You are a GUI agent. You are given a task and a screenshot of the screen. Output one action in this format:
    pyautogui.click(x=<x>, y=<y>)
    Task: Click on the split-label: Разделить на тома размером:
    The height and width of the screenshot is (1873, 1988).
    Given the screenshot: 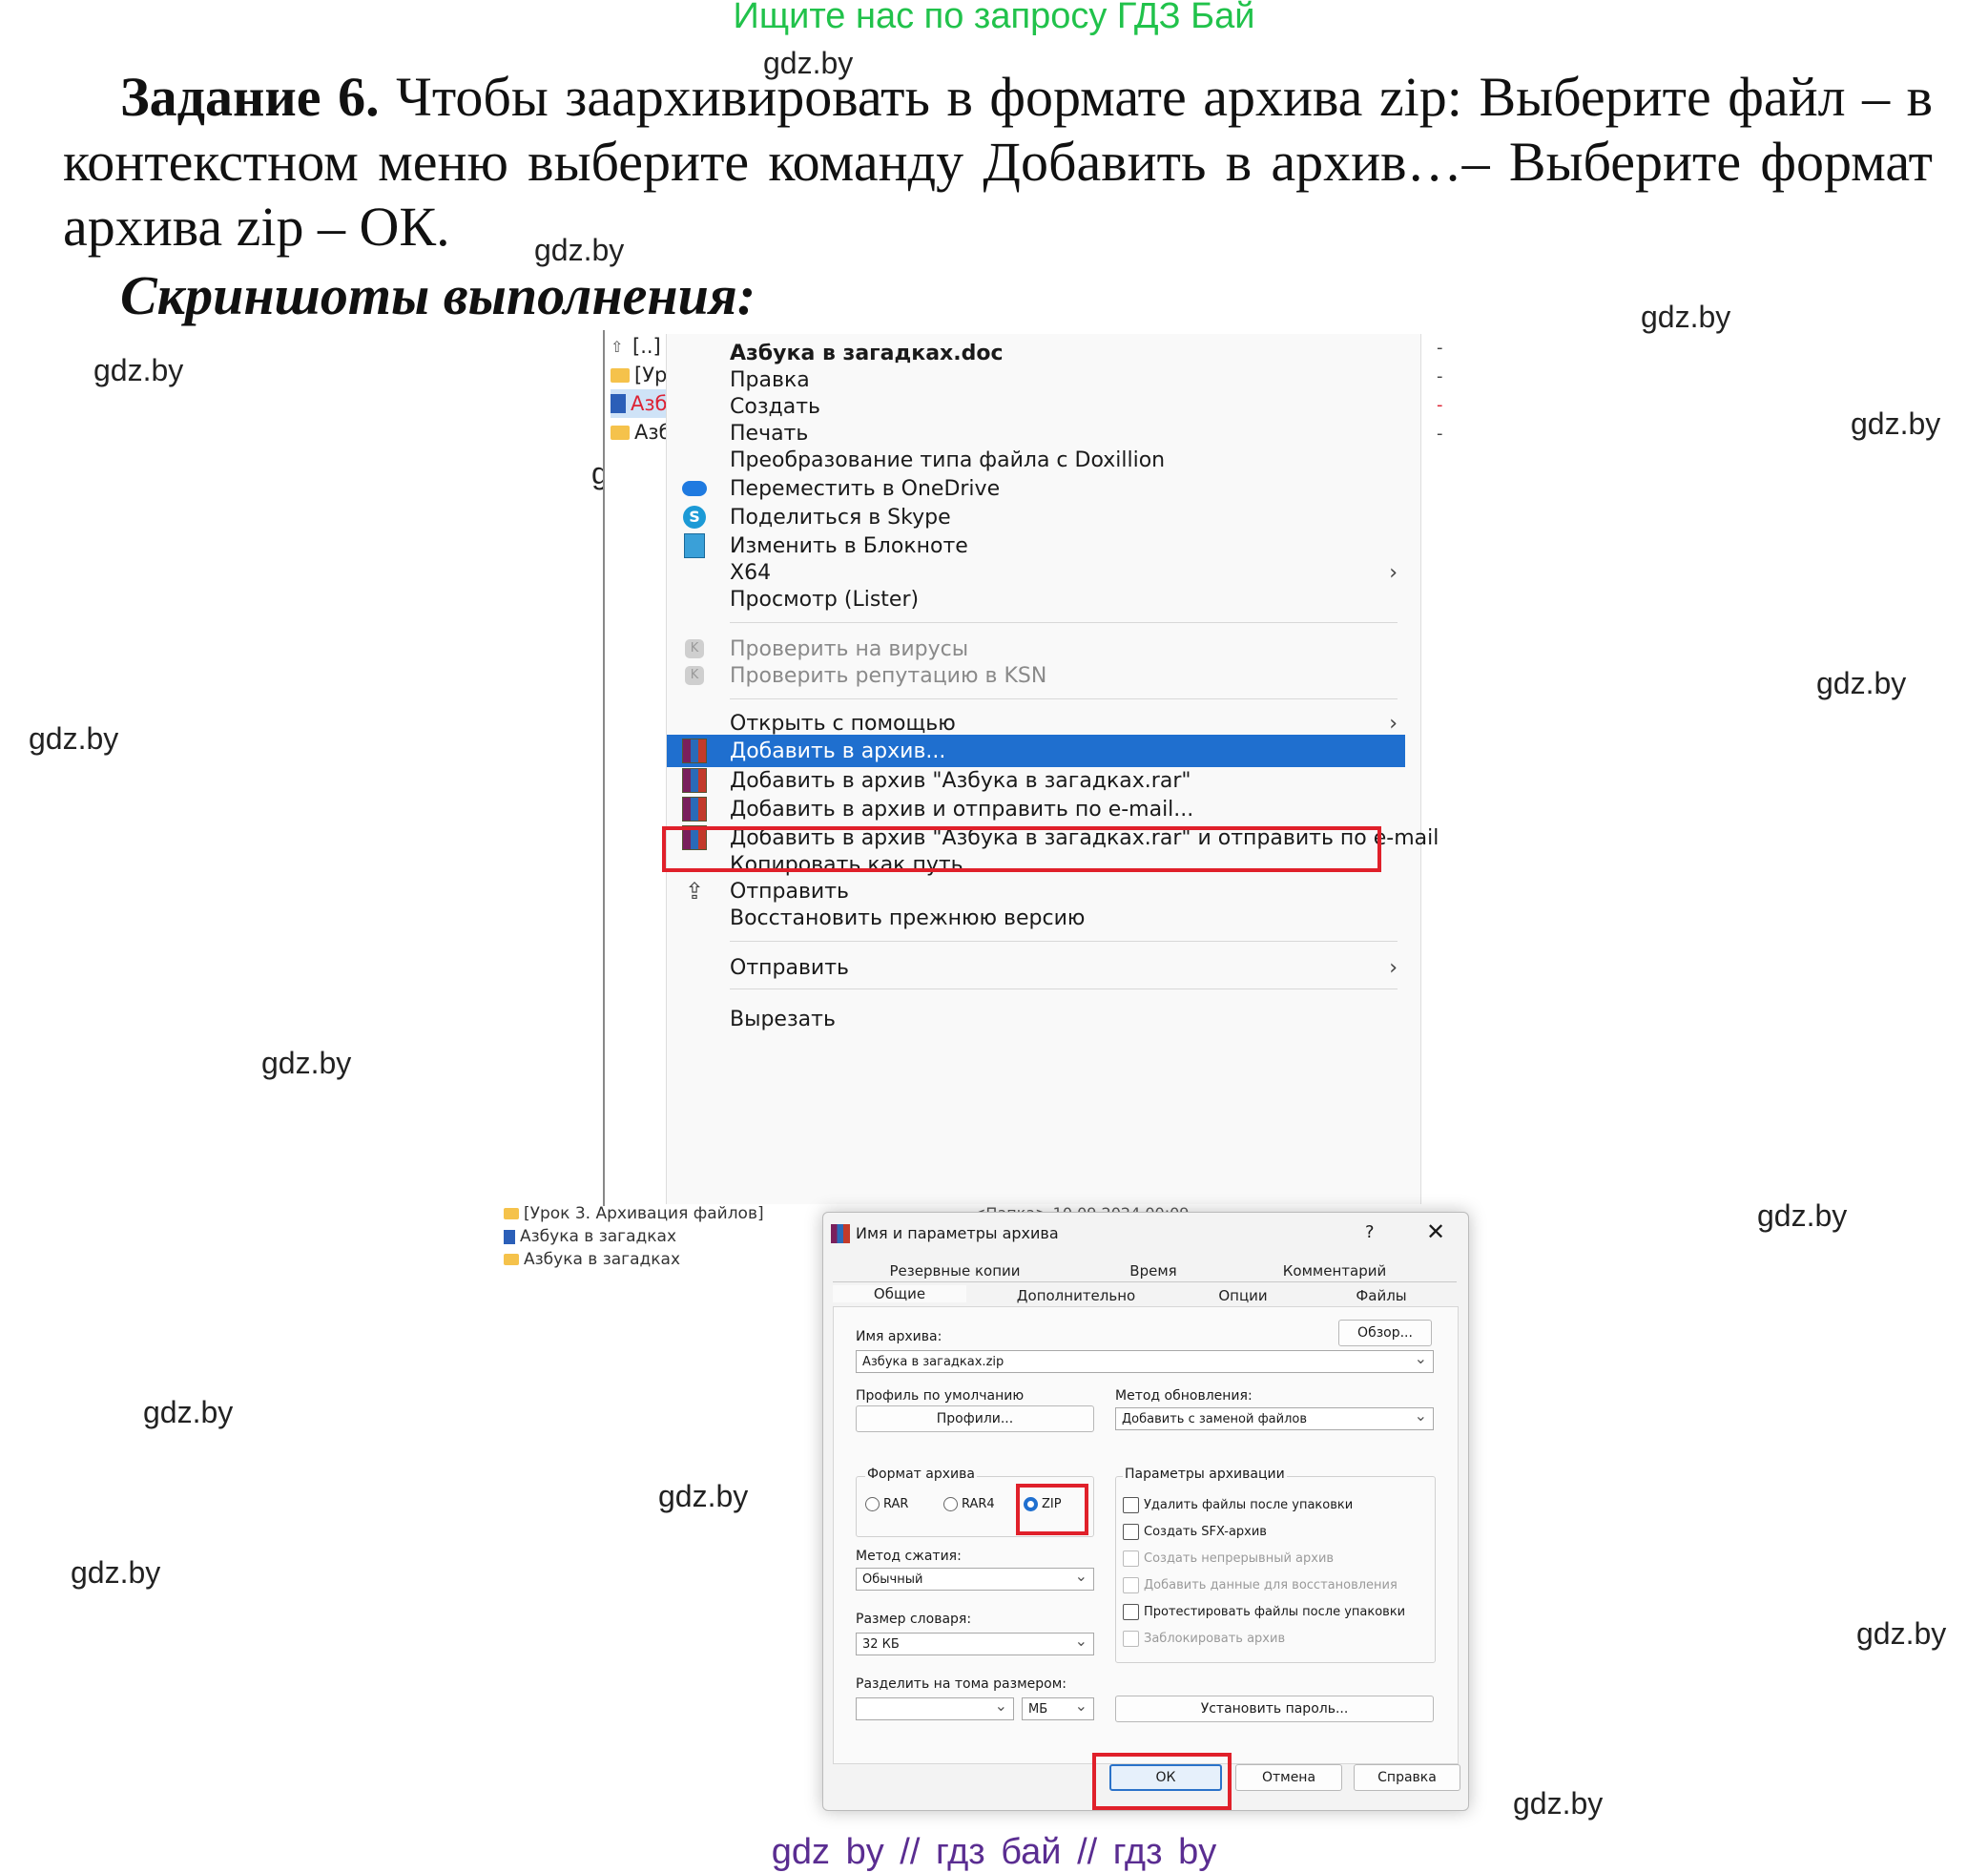 What is the action you would take?
    pyautogui.click(x=961, y=1684)
    